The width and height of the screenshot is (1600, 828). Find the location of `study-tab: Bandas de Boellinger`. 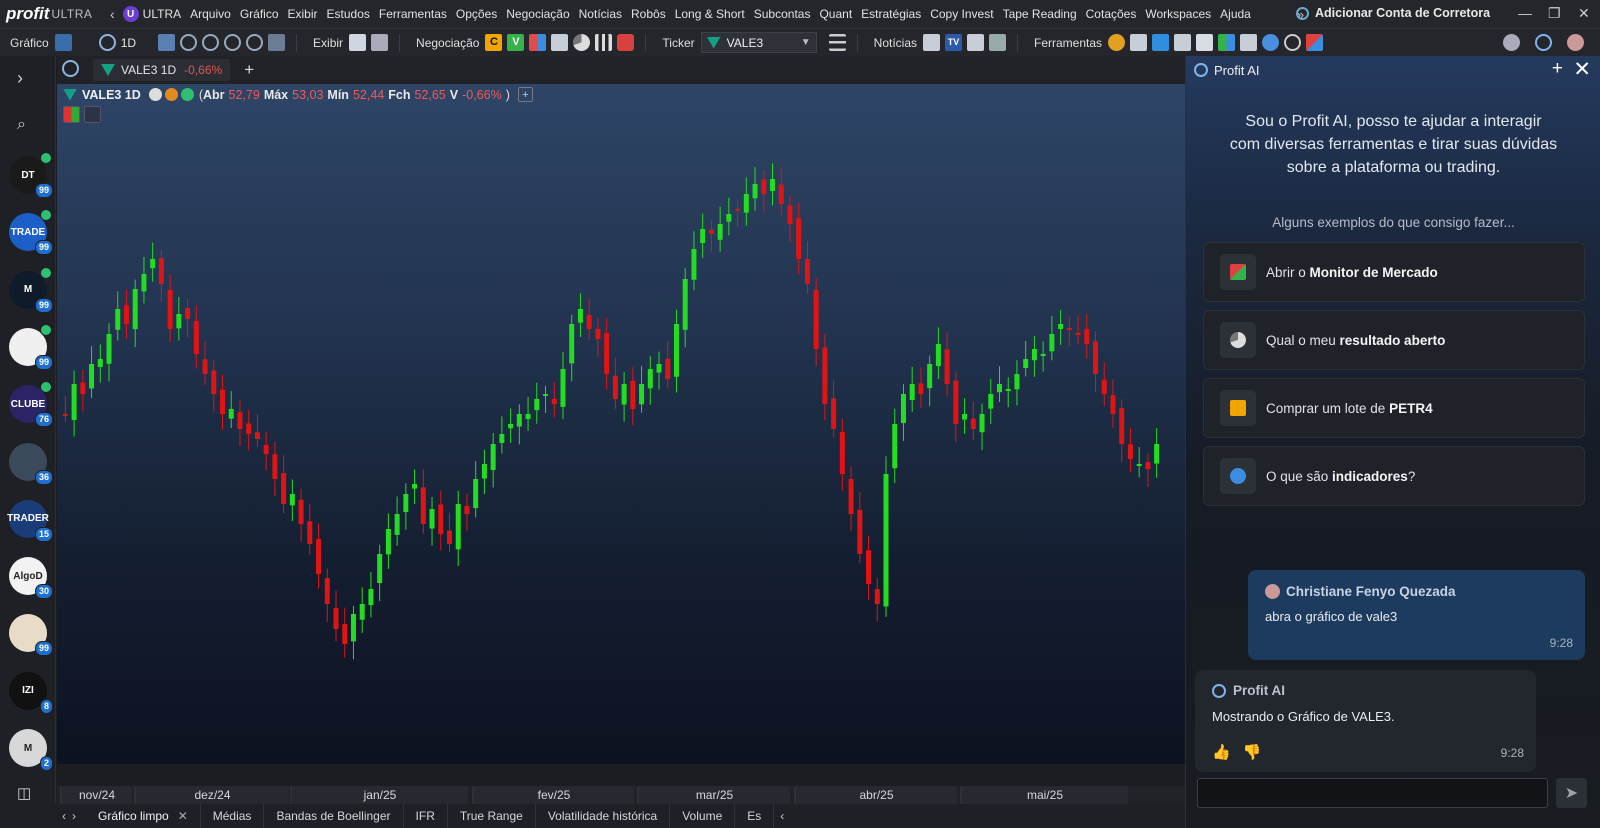

study-tab: Bandas de Boellinger is located at coordinates (334, 816).